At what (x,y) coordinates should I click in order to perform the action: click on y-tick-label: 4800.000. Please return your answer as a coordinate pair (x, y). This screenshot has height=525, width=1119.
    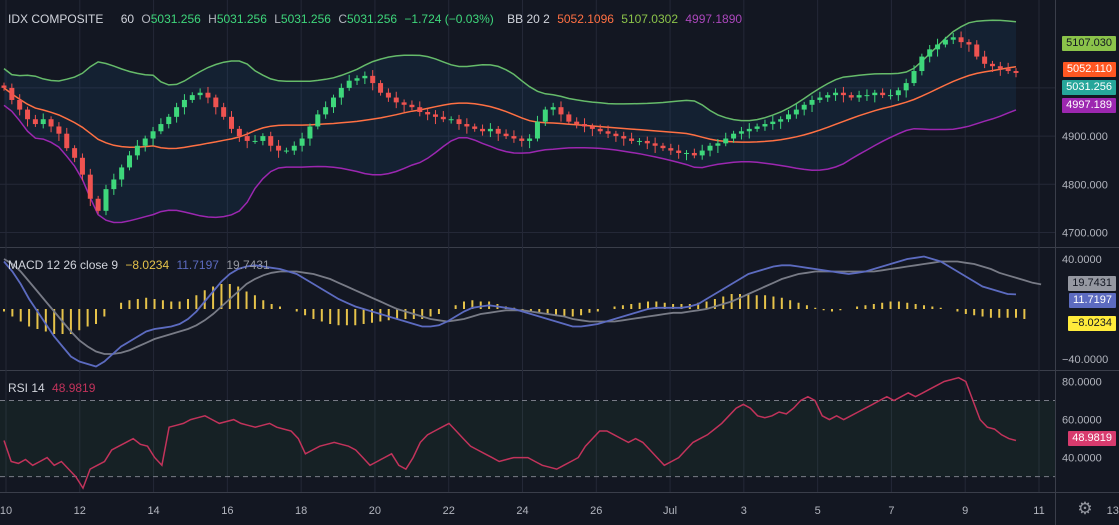
    Looking at the image, I should click on (1085, 185).